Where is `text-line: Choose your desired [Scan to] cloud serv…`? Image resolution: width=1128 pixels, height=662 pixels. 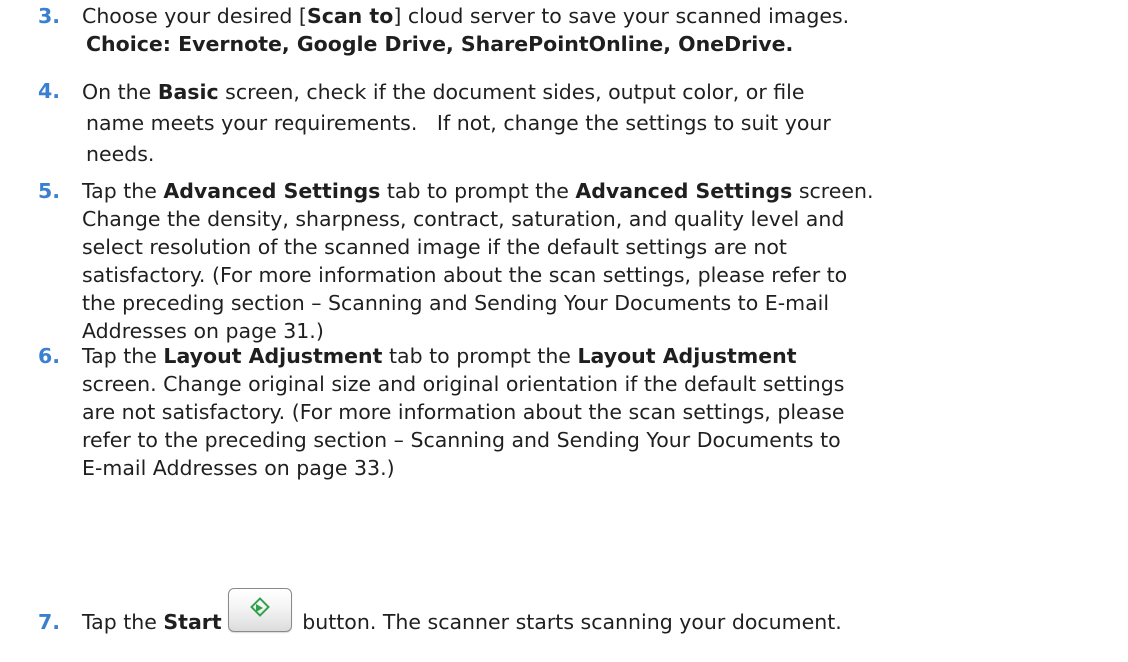 text-line: Choose your desired [Scan to] cloud serv… is located at coordinates (466, 16).